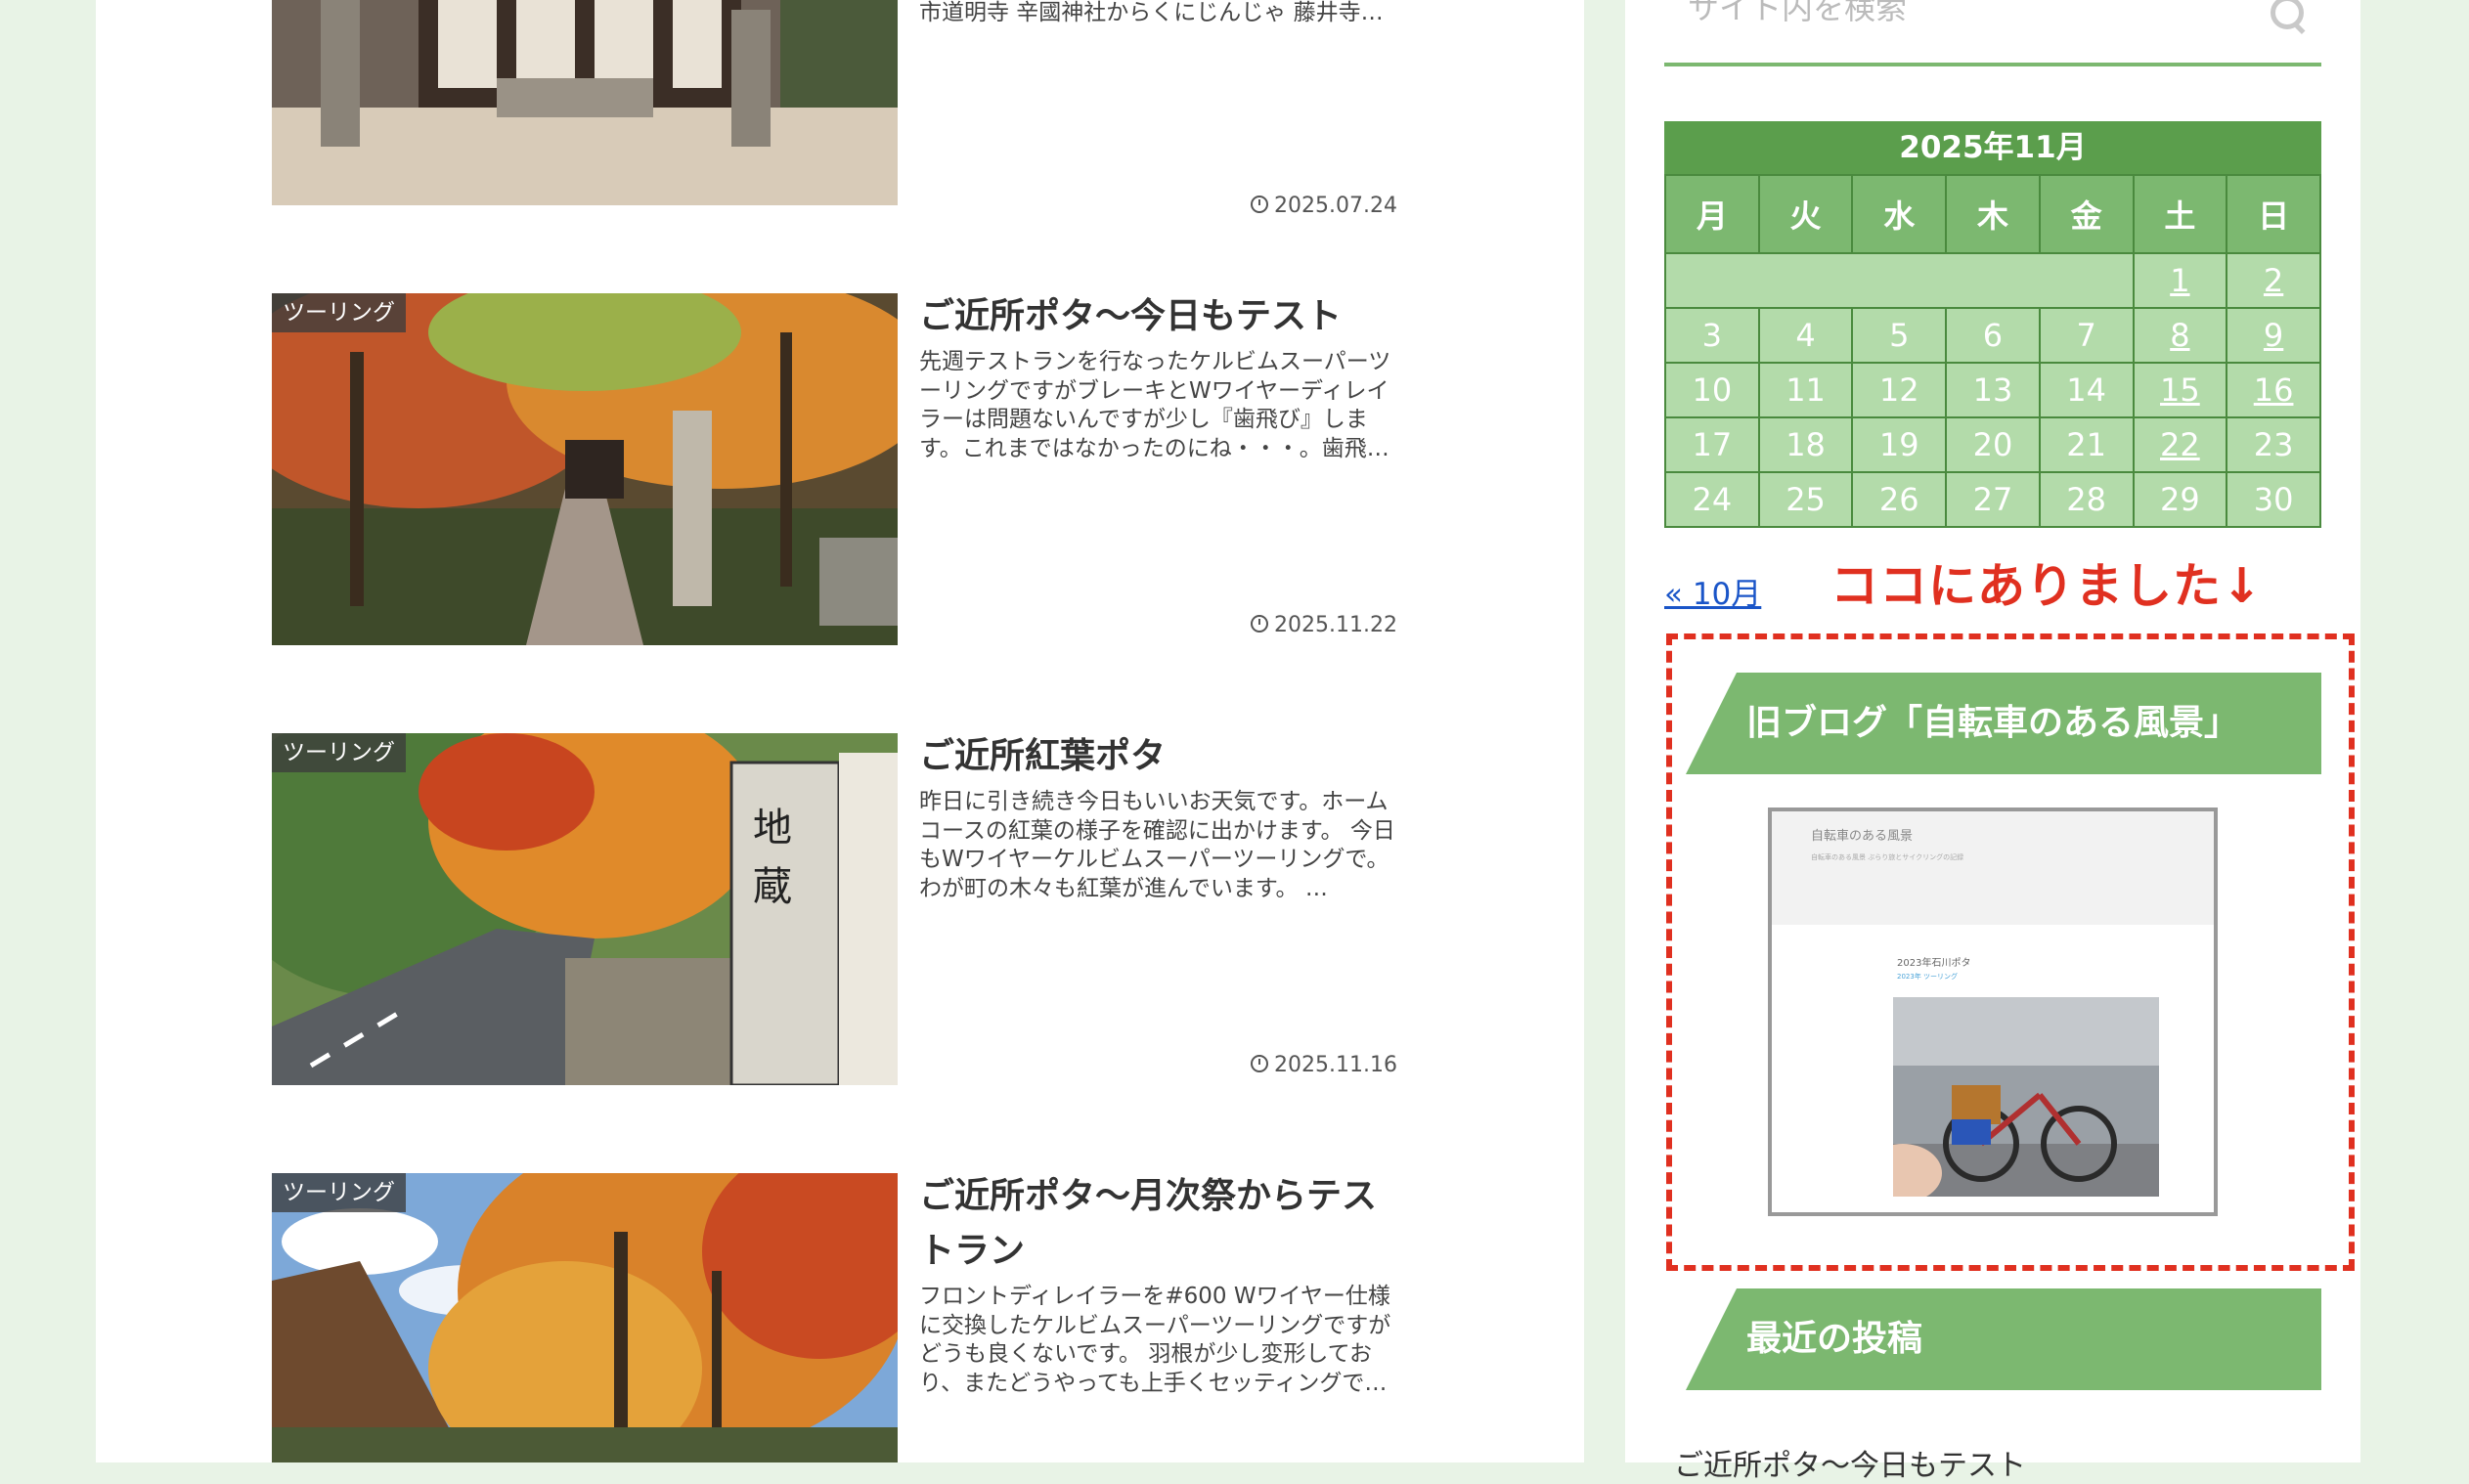 This screenshot has width=2469, height=1484. Describe the element at coordinates (2086, 499) in the screenshot. I see `calendar-day: 28` at that location.